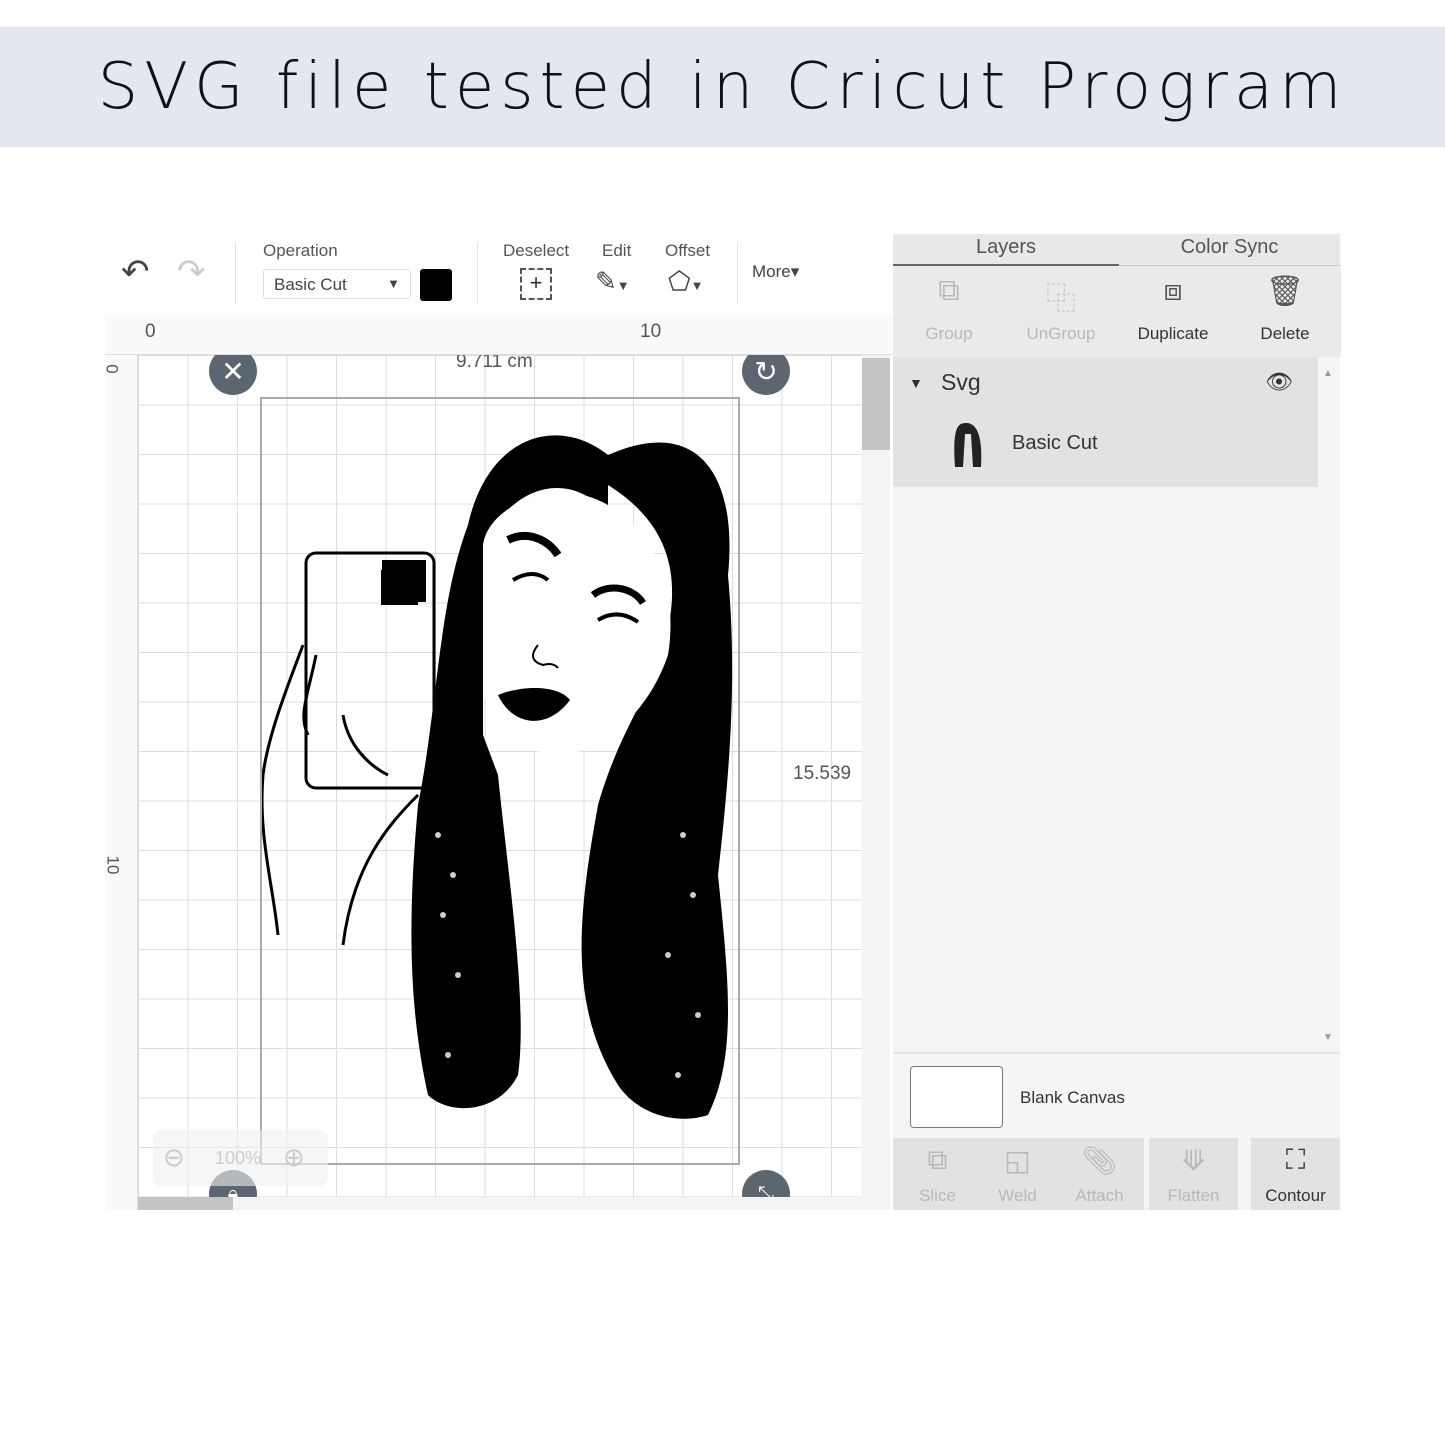 The image size is (1445, 1445). Describe the element at coordinates (1173, 333) in the screenshot. I see `duplicate-label: Duplicate` at that location.